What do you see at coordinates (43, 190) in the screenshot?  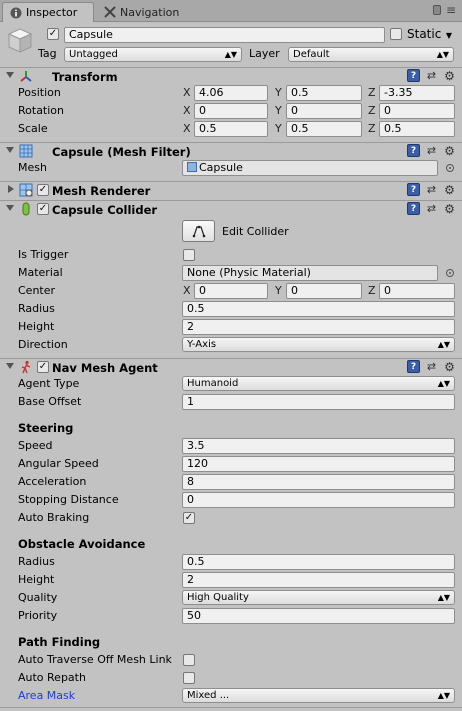 I see `mesh-renderer-enabled-toggle: ✓` at bounding box center [43, 190].